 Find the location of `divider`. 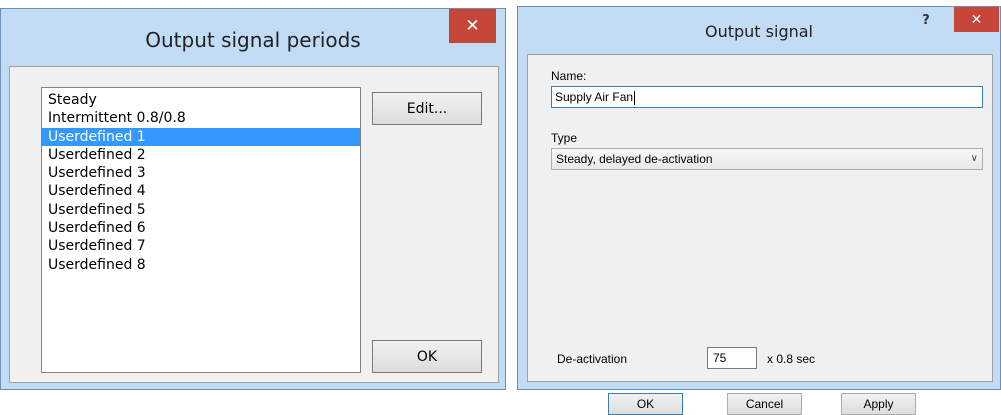

divider is located at coordinates (512, 195).